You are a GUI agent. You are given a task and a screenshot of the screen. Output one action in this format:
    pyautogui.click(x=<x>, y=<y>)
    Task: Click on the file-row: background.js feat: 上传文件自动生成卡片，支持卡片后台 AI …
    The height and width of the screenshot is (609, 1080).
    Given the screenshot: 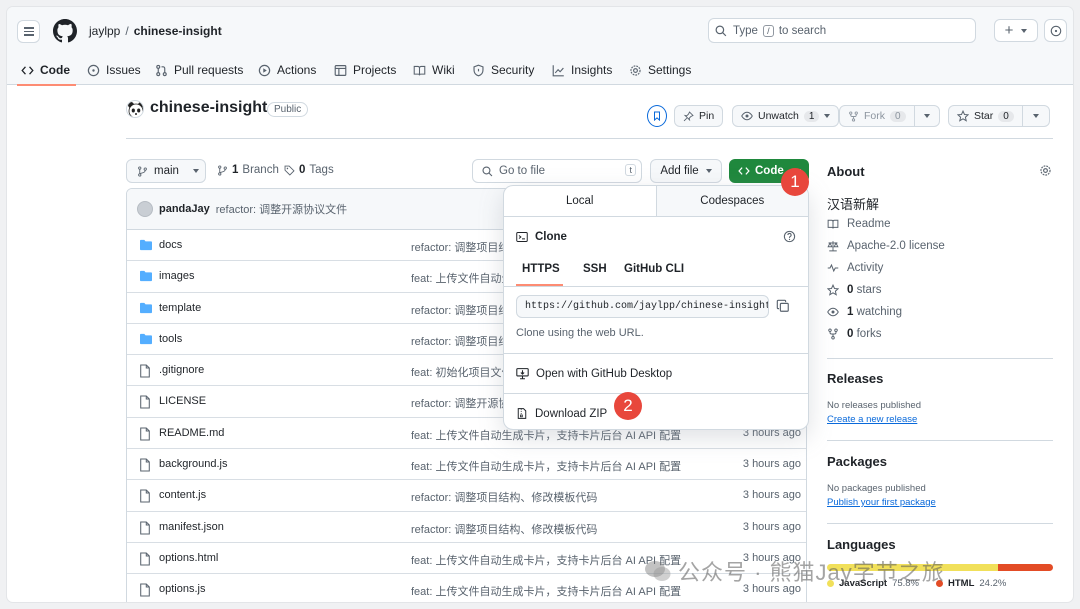 What is the action you would take?
    pyautogui.click(x=466, y=465)
    